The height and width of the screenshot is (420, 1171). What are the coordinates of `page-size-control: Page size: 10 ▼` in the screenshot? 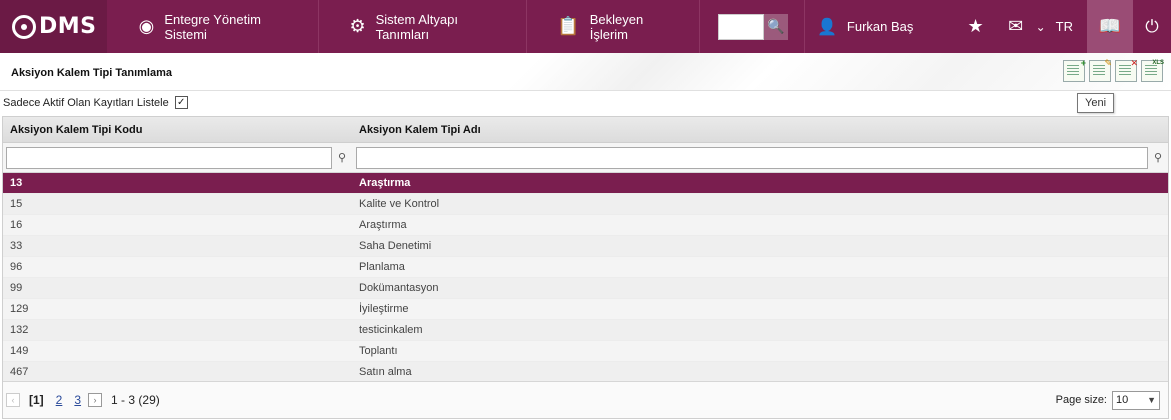 It's located at (1107, 400).